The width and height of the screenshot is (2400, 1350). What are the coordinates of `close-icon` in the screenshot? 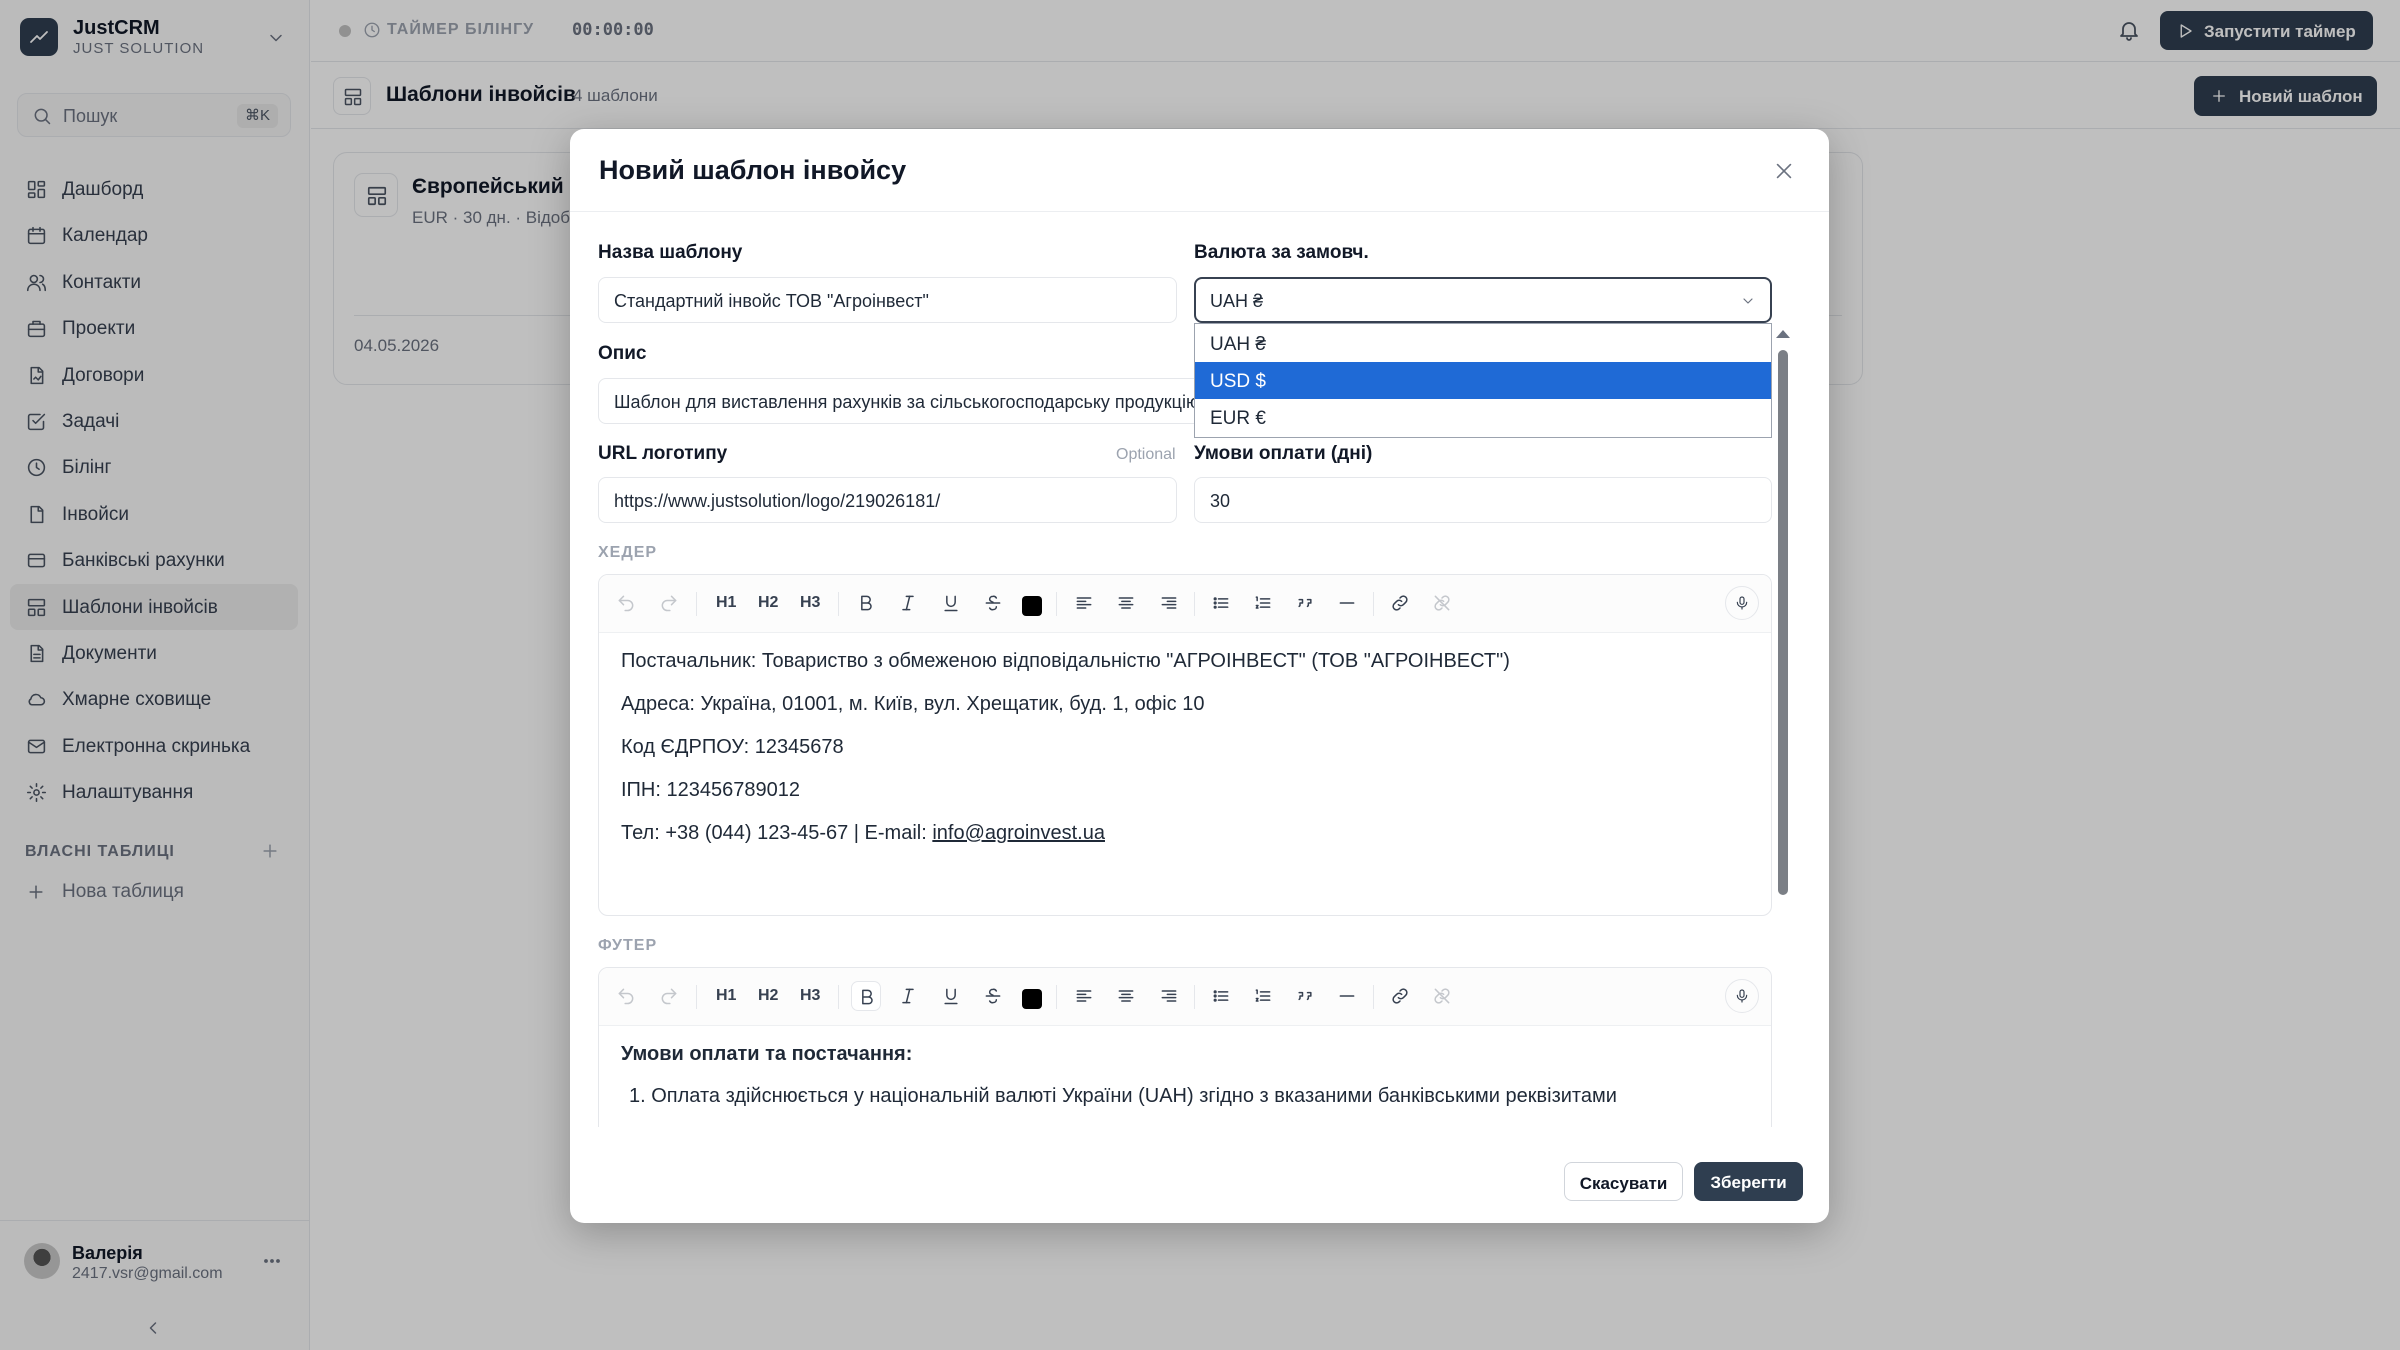 It's located at (1784, 171).